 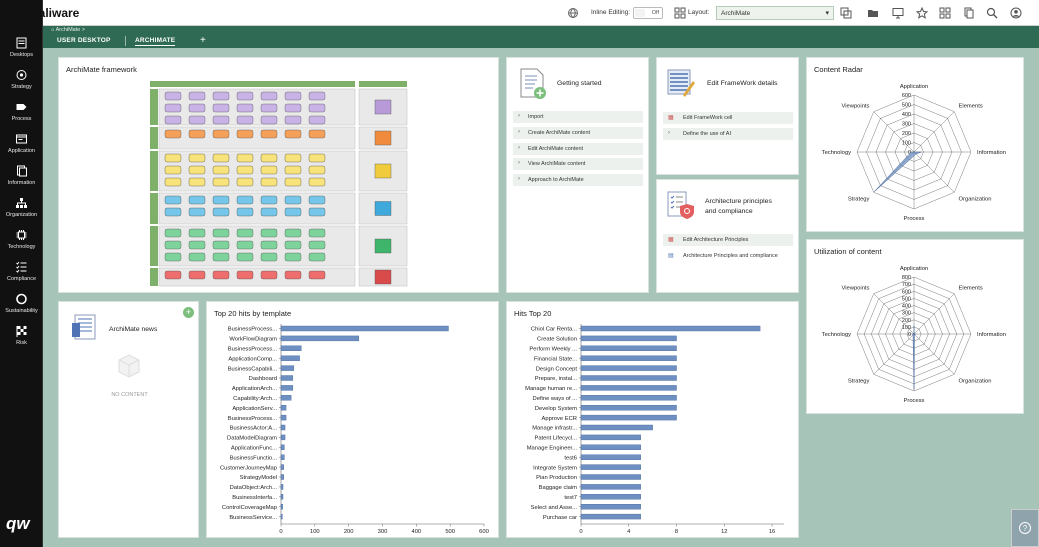 What do you see at coordinates (21, 47) in the screenshot?
I see `sidebar-item-desktops: Desktops` at bounding box center [21, 47].